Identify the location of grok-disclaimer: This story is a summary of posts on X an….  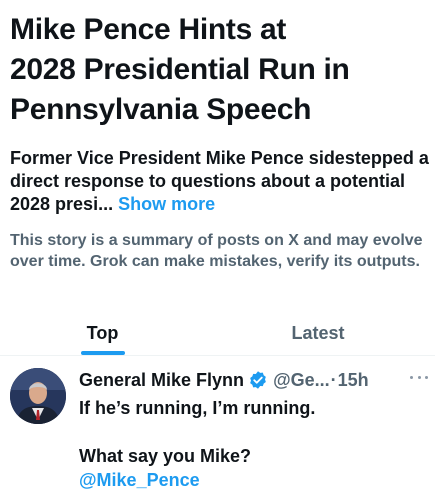
(216, 251).